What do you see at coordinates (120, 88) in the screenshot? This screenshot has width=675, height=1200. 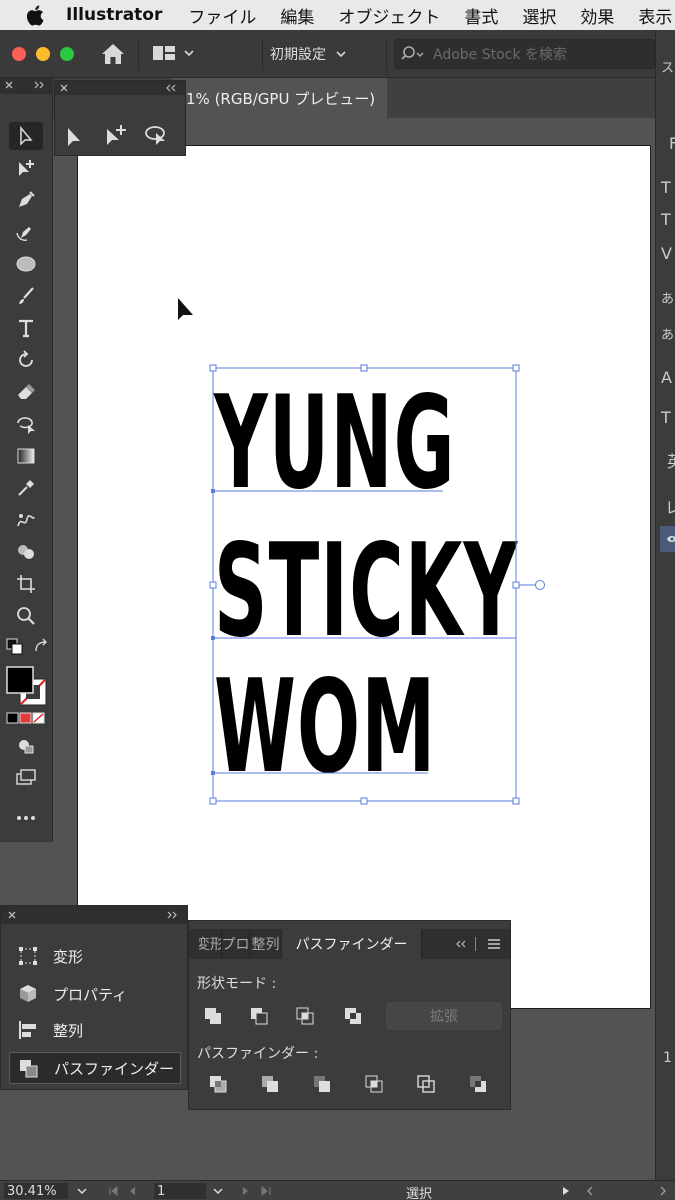 I see `flyout-header` at bounding box center [120, 88].